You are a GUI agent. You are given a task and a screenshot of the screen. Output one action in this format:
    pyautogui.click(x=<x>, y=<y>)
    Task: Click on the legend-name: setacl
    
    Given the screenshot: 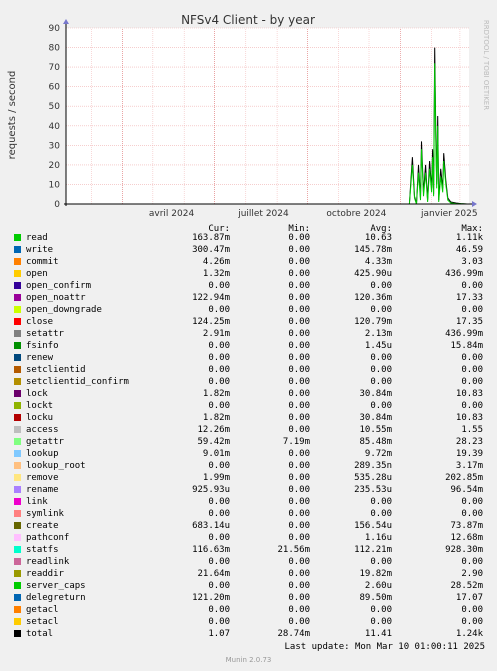 What is the action you would take?
    pyautogui.click(x=42, y=622)
    